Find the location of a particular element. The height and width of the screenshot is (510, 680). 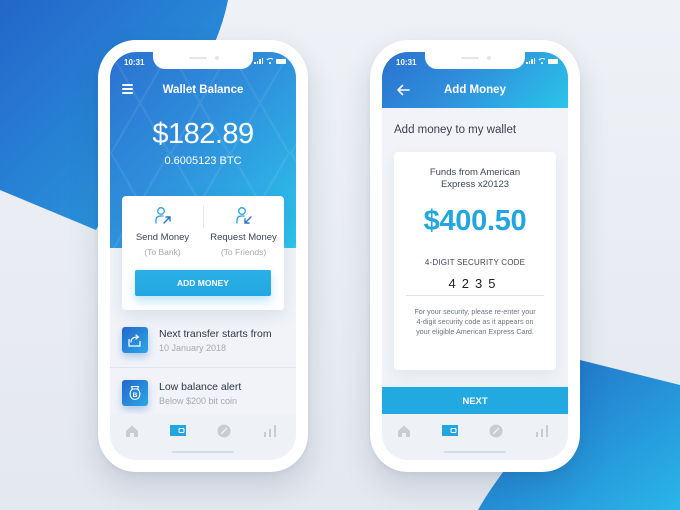

request-money-sublabel: (To Friends) is located at coordinates (243, 252).